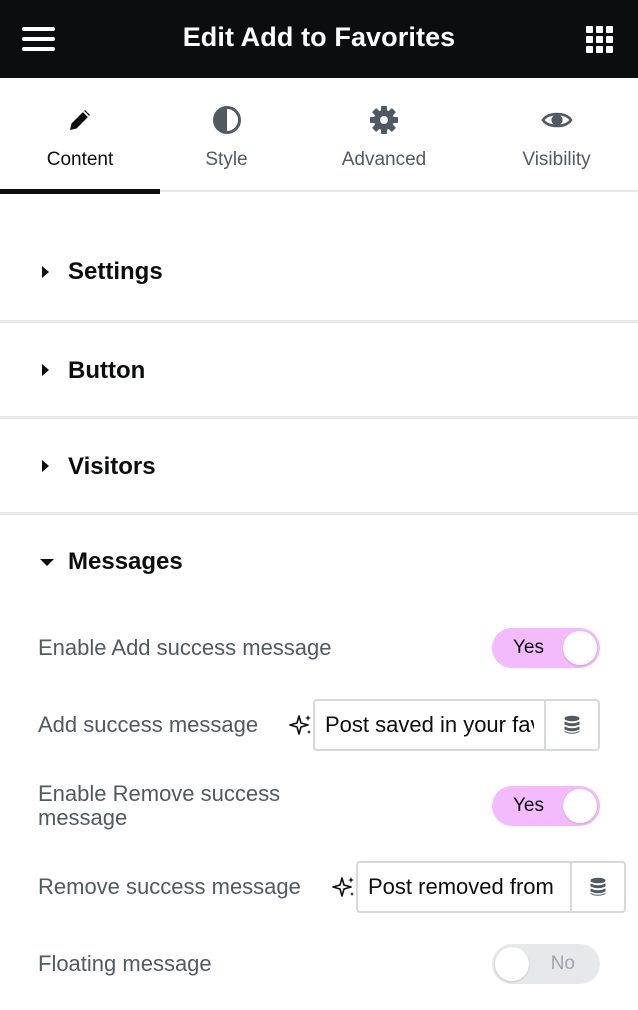  I want to click on section-title: Button, so click(107, 370).